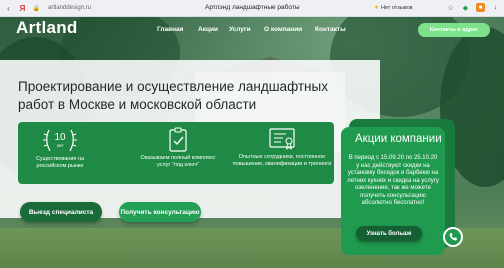 The height and width of the screenshot is (268, 504). I want to click on address-bar: artlanddesign.ru, so click(69, 8).